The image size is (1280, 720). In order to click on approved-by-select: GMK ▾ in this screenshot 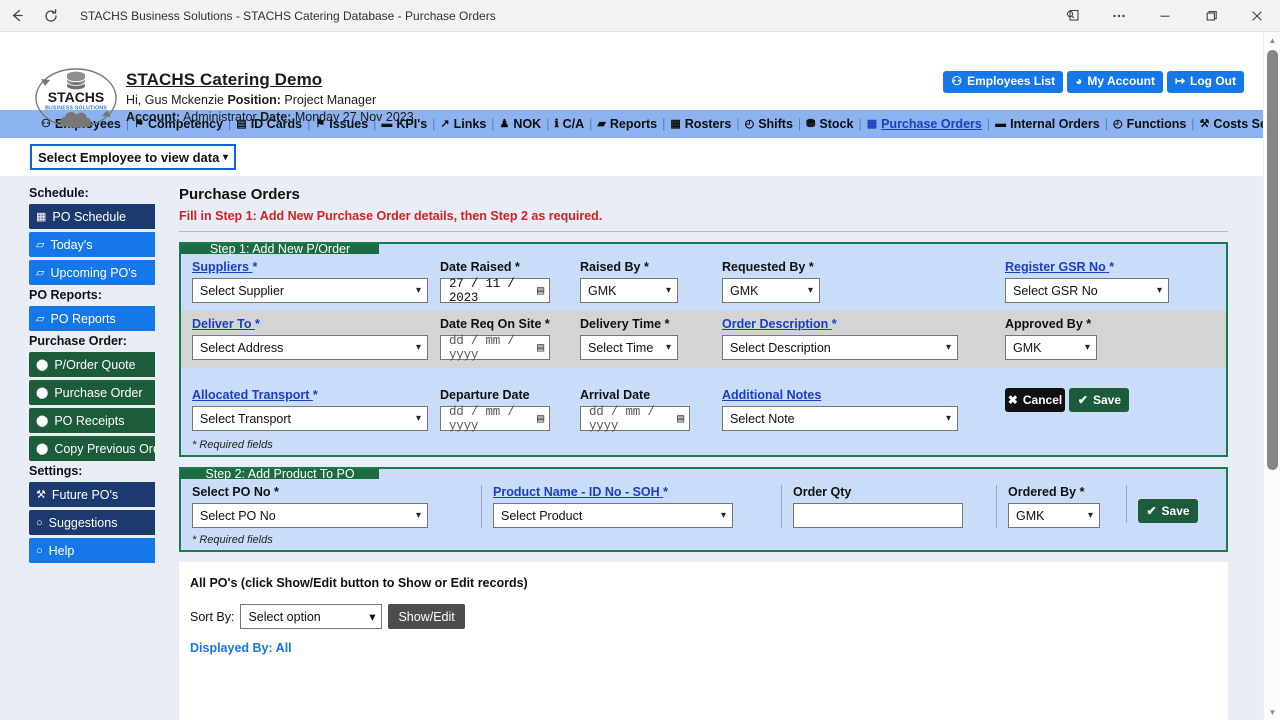, I will do `click(1051, 347)`.